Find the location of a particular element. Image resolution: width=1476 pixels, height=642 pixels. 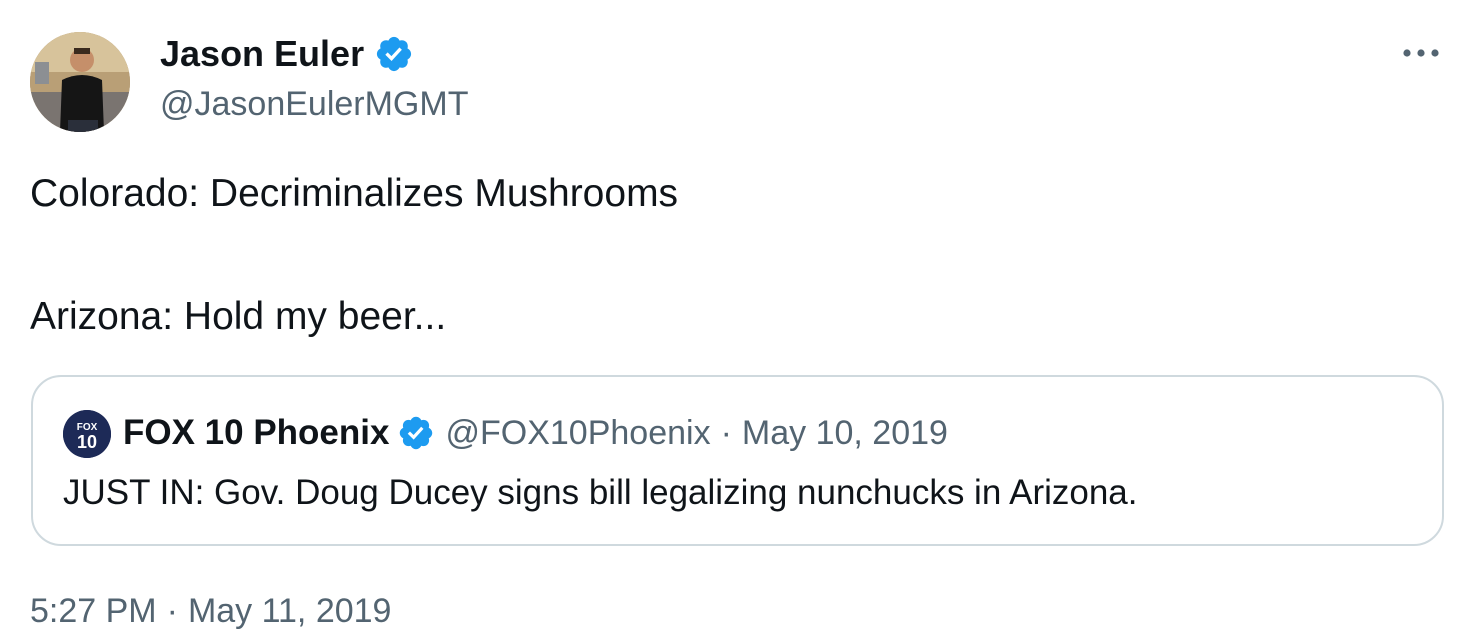

tweet-text-line: Colorado: Decriminalizes Mushrooms is located at coordinates (354, 193).